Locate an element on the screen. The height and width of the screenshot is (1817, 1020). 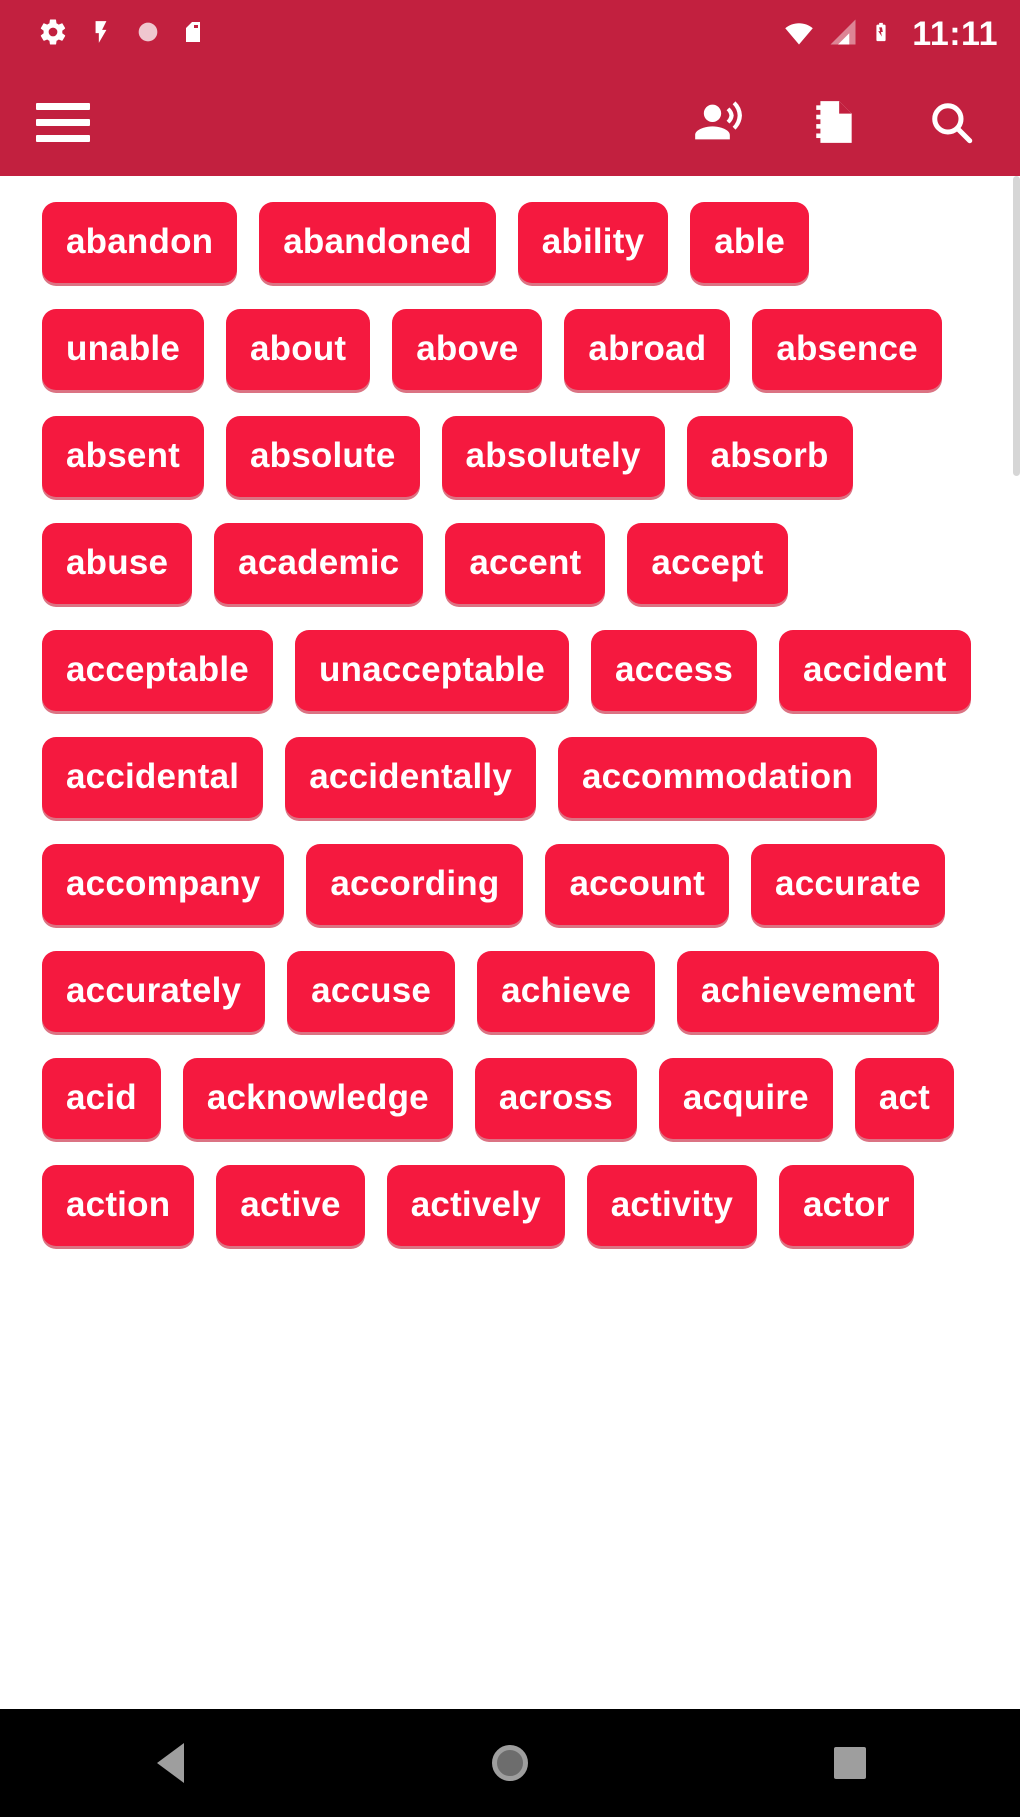
word-chip: unacceptable is located at coordinates (432, 670).